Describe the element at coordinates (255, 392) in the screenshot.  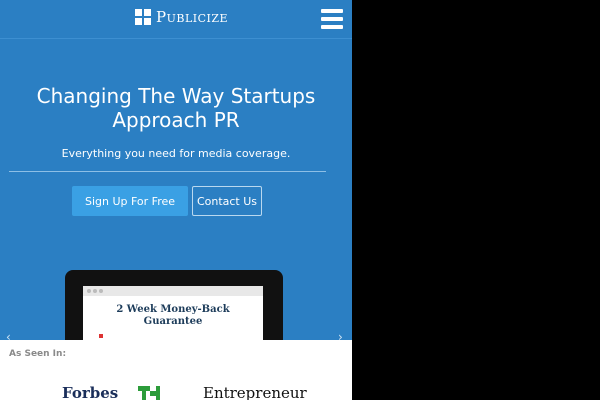
I see `entrepreneur-logo: Entrepreneur` at that location.